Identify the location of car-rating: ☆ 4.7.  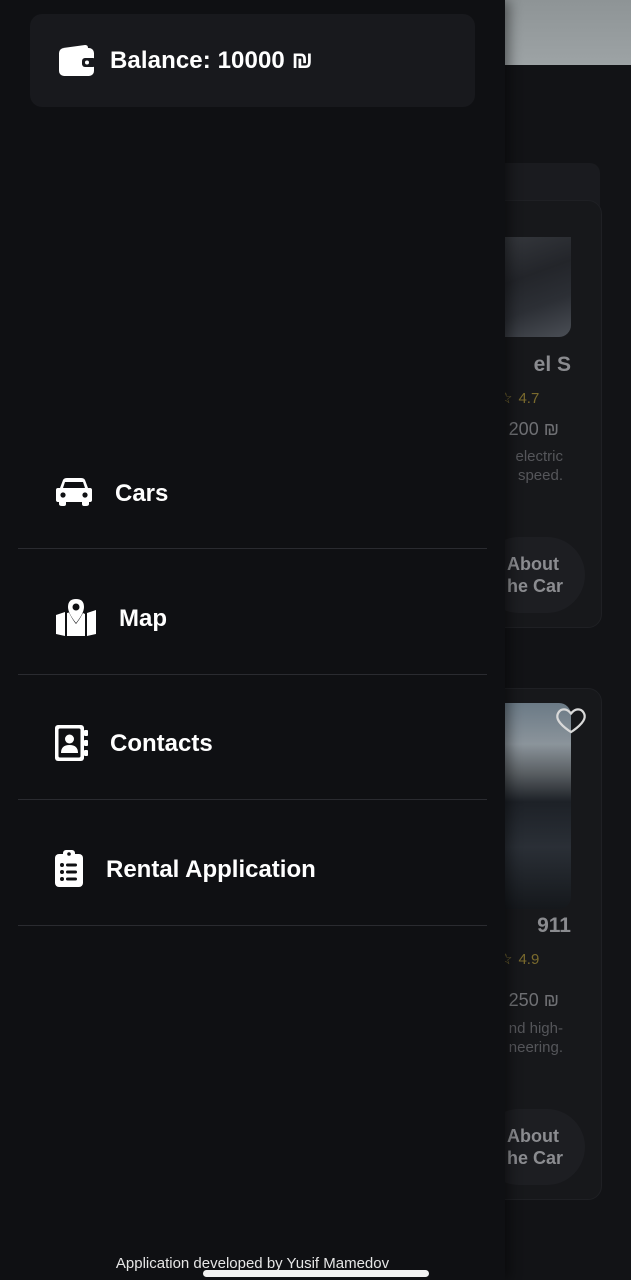
(519, 398).